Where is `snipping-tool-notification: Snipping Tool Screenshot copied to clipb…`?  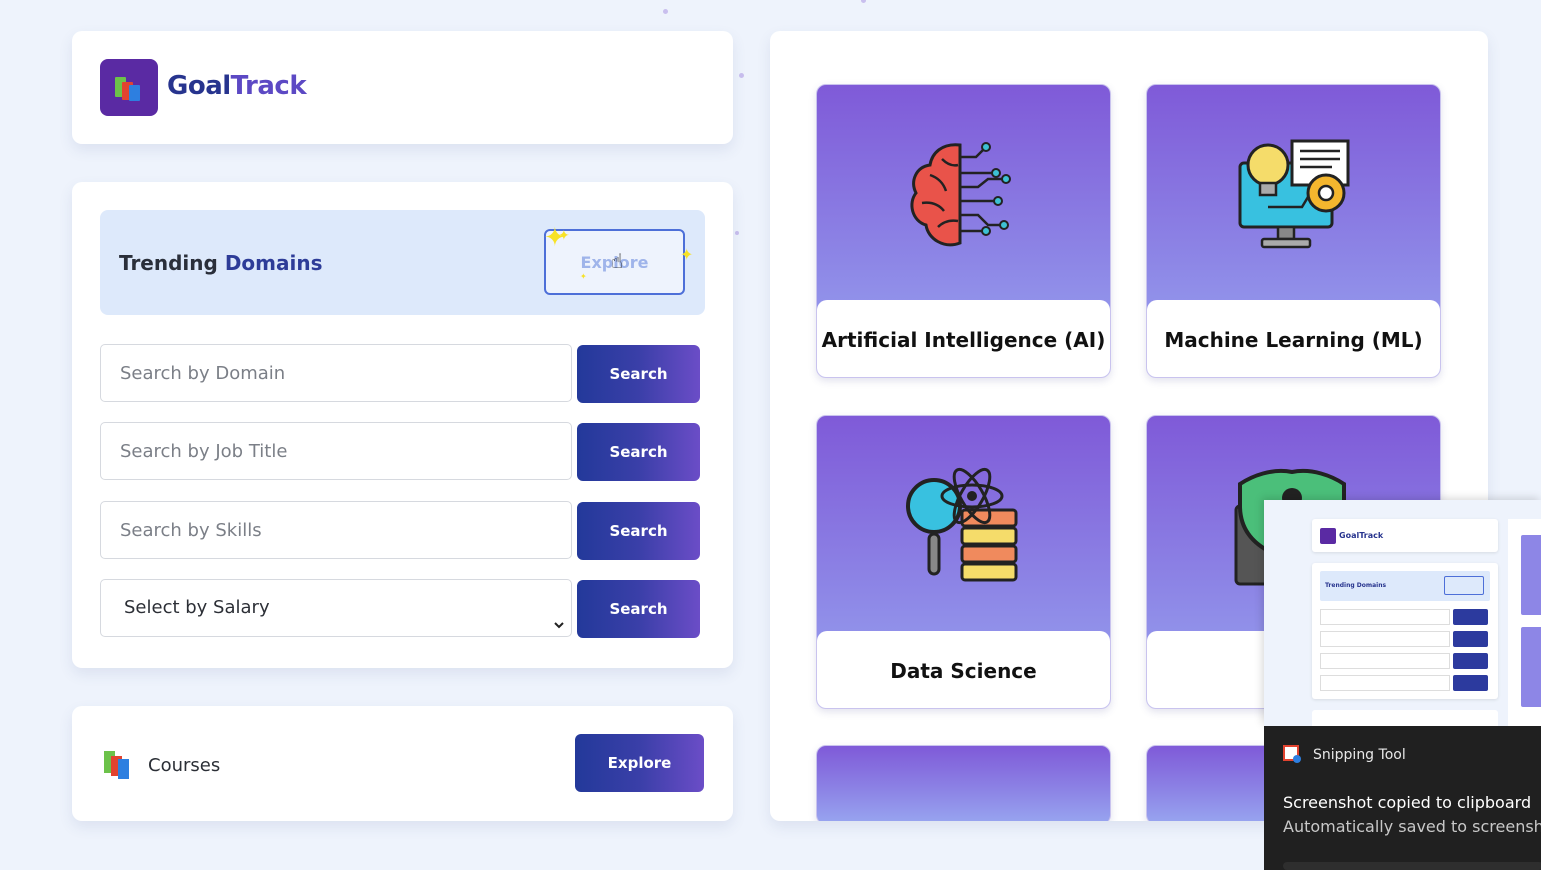
snipping-tool-notification: Snipping Tool Screenshot copied to clipb… is located at coordinates (1402, 798).